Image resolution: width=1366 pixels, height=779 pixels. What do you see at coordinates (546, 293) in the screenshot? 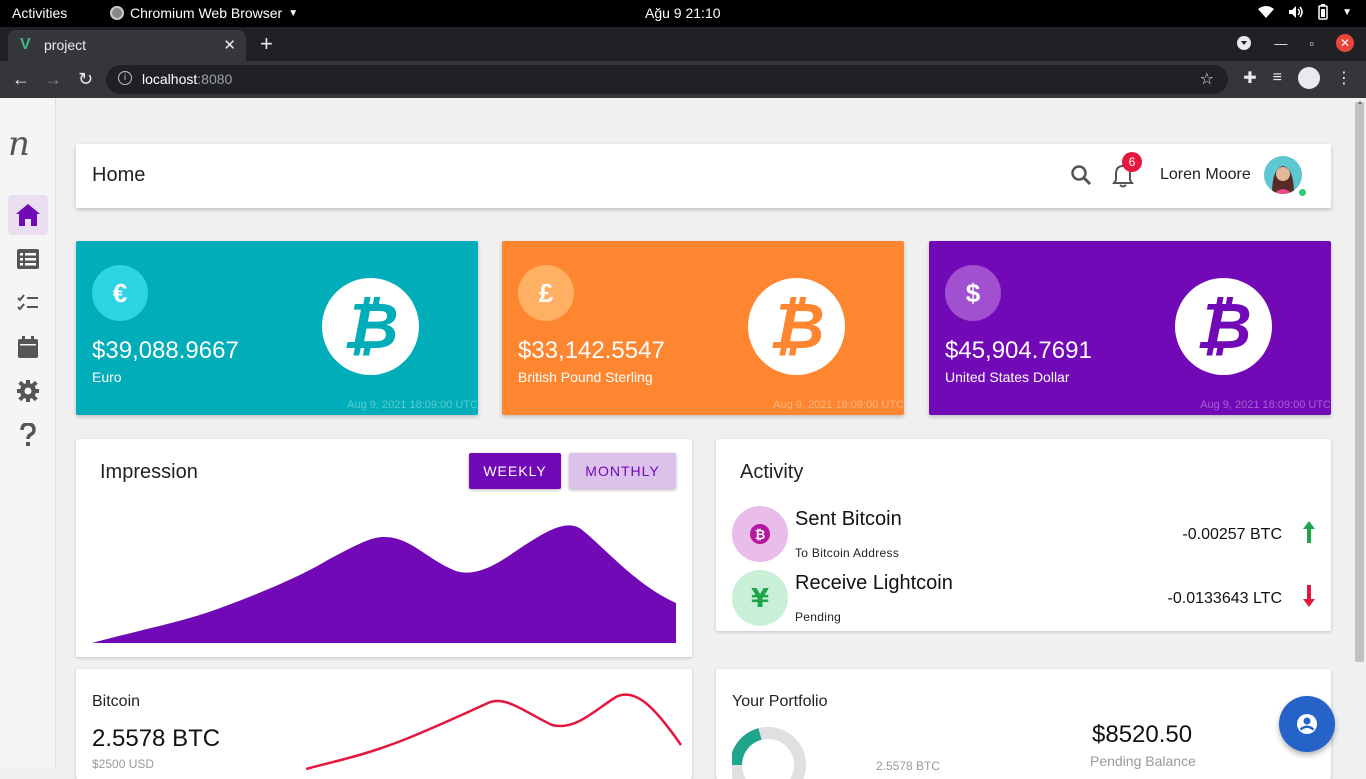
I see `pound-icon: £` at bounding box center [546, 293].